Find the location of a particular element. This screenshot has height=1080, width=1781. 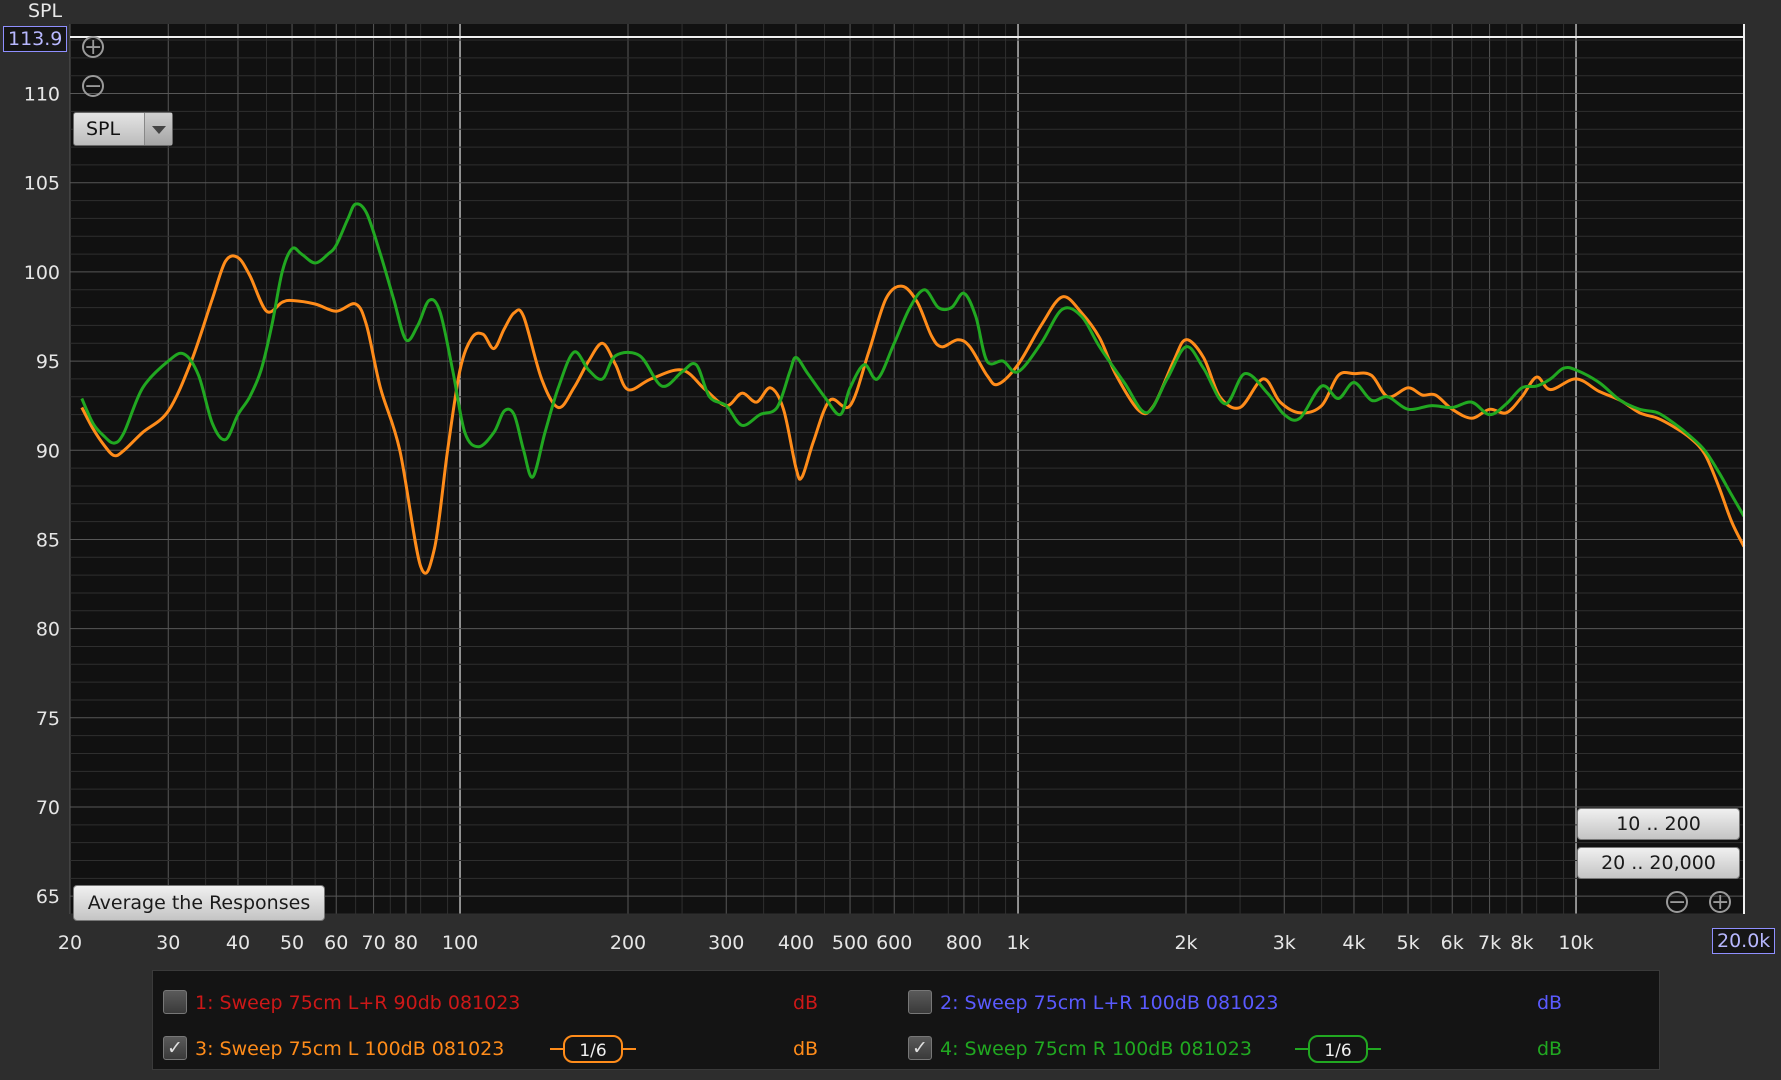

x-tick-label: 2k is located at coordinates (1185, 943).